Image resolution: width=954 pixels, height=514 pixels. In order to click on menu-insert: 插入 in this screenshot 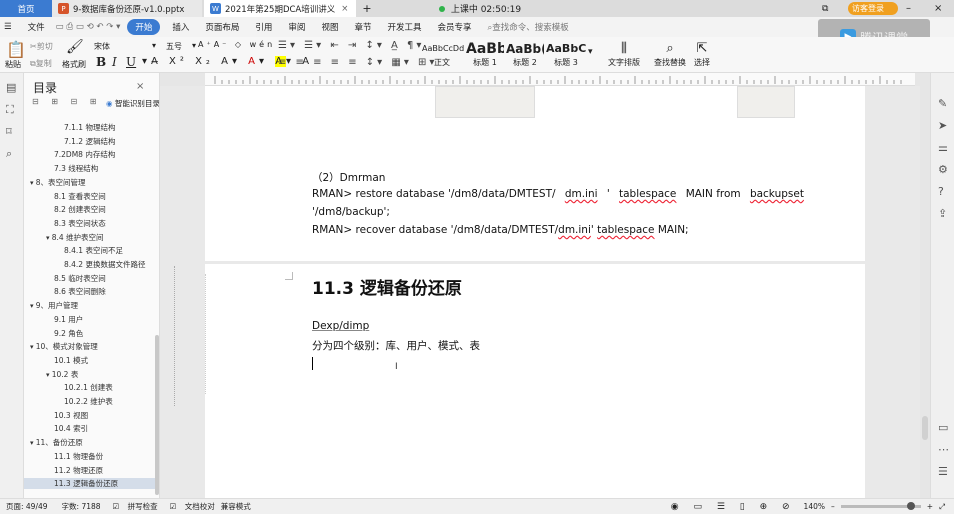, I will do `click(180, 27)`.